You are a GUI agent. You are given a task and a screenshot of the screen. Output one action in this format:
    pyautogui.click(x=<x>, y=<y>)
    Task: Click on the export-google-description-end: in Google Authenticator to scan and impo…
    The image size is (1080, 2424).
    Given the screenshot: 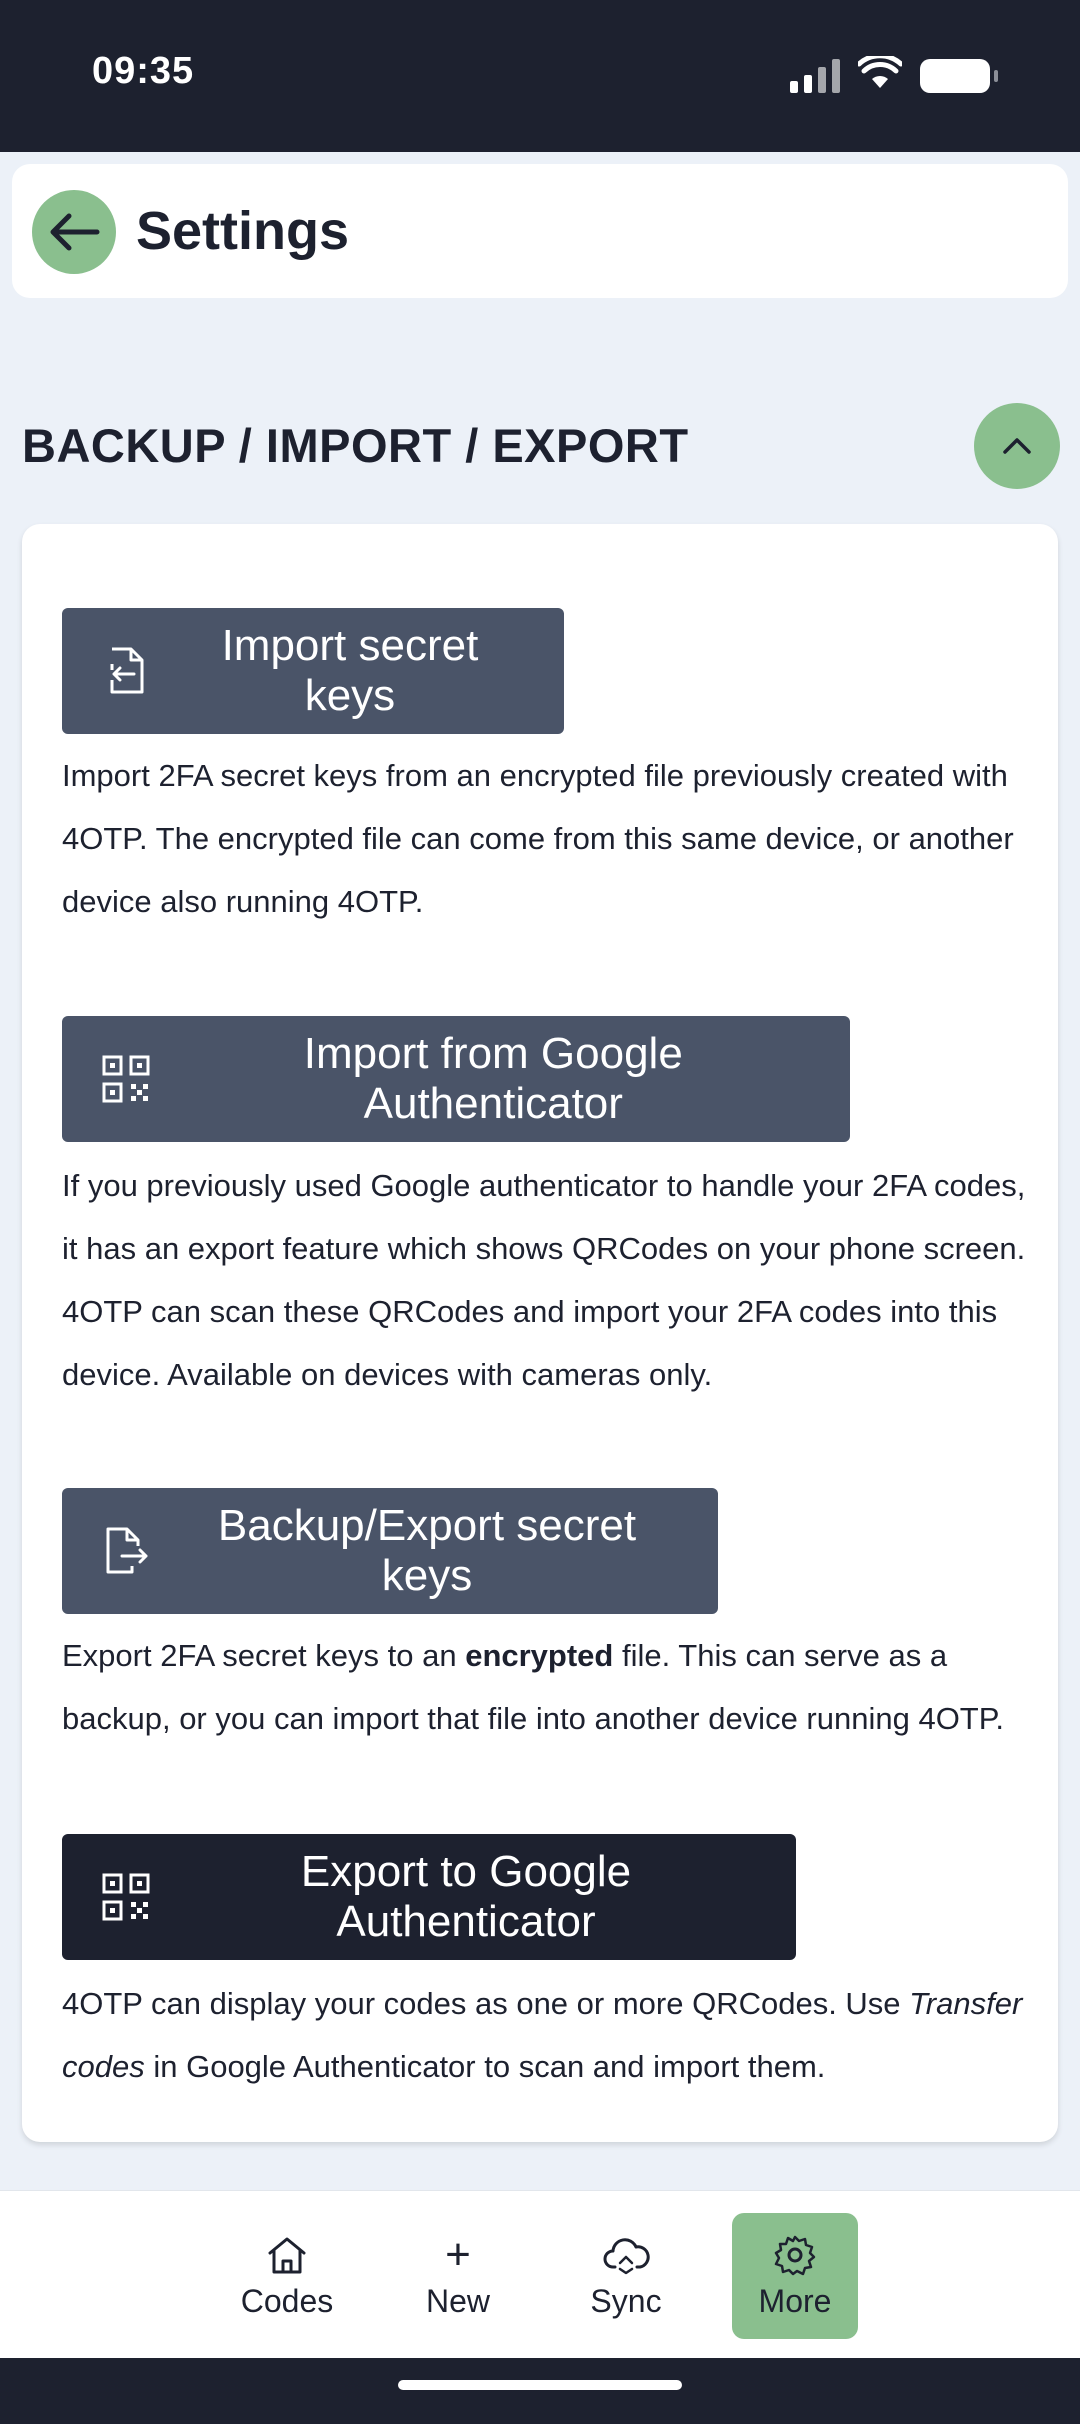 What is the action you would take?
    pyautogui.click(x=485, y=2066)
    